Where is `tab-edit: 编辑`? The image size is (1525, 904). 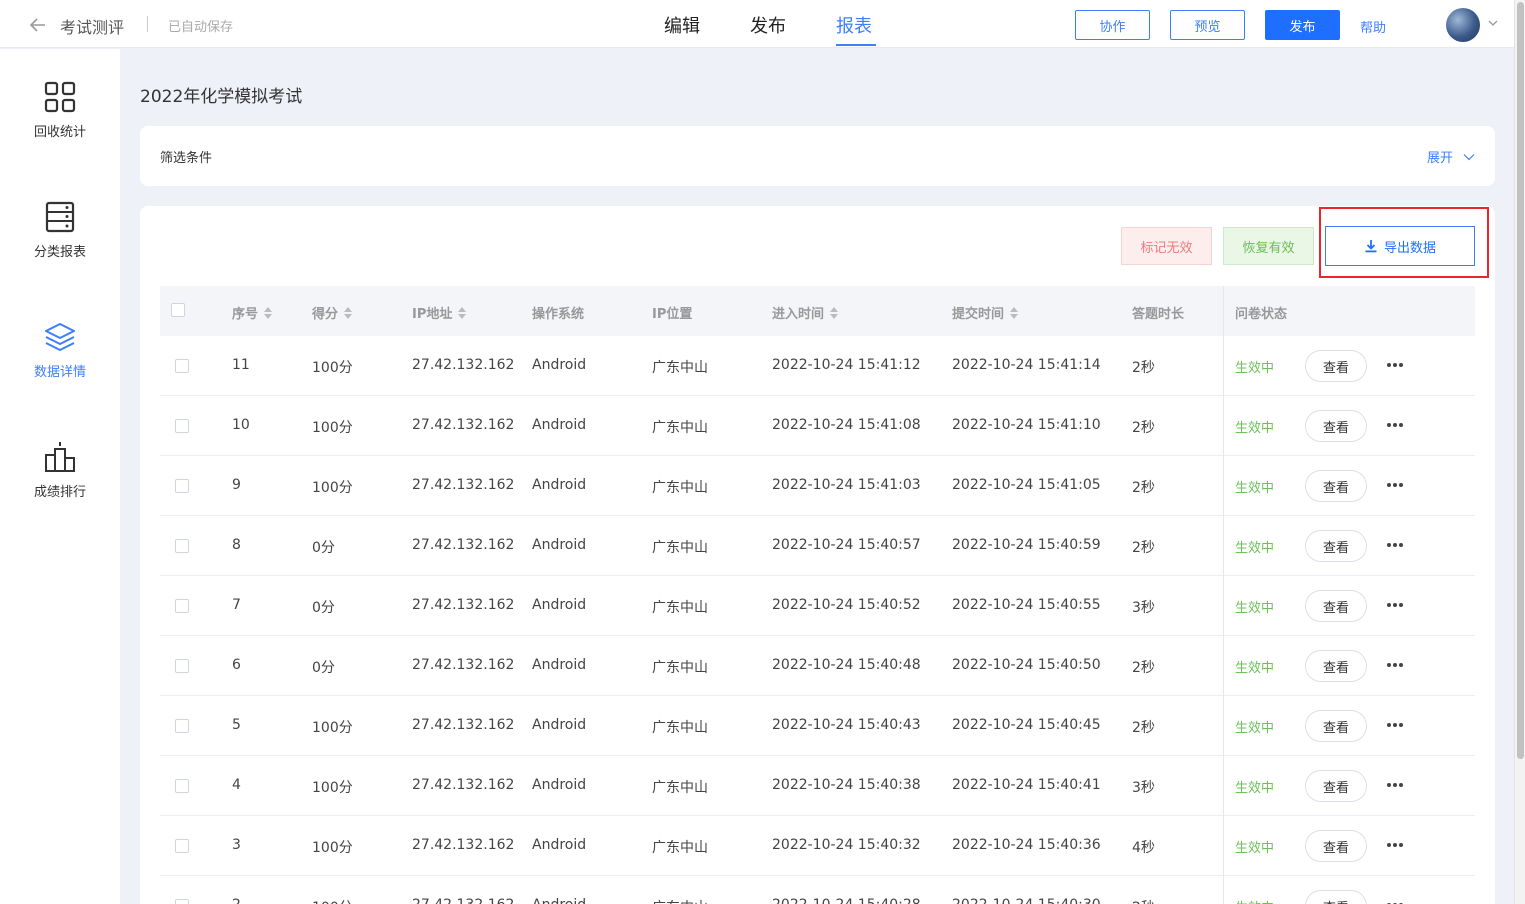 tab-edit: 编辑 is located at coordinates (682, 25).